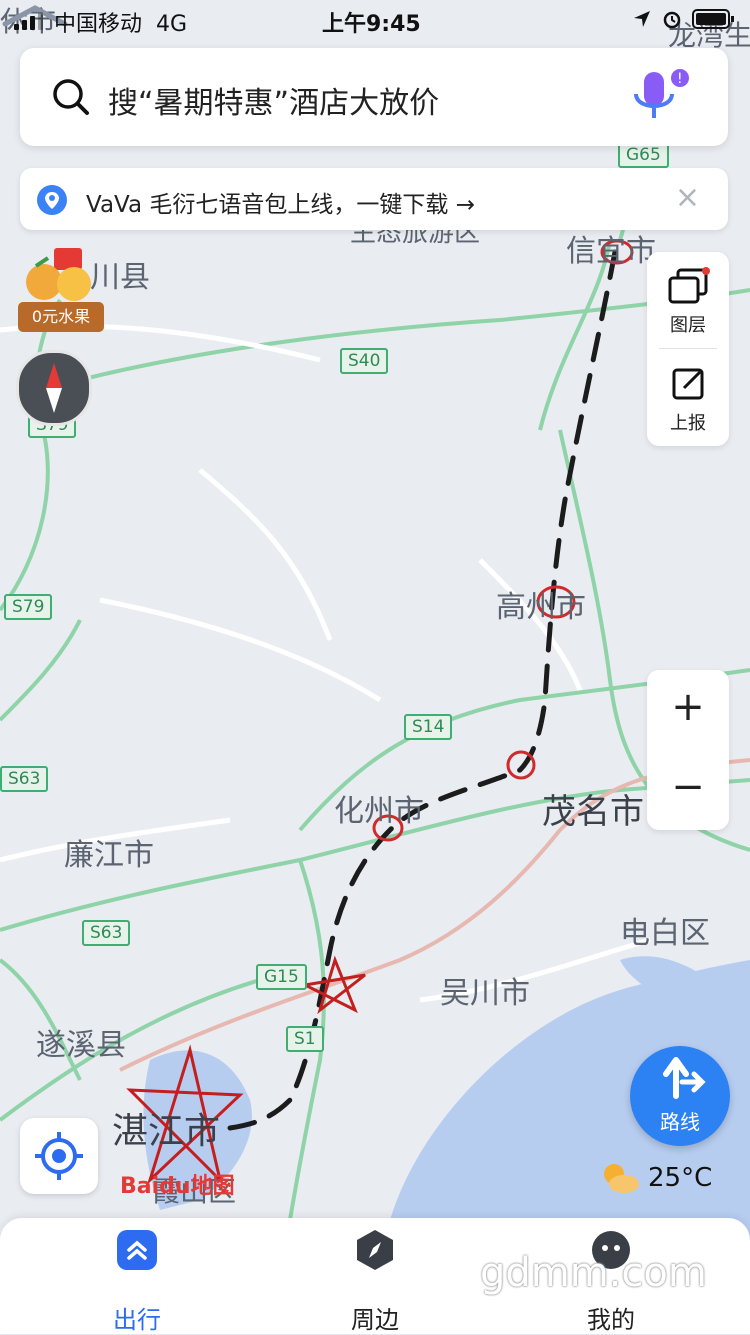 The height and width of the screenshot is (1335, 750). I want to click on road-shield: S14, so click(428, 727).